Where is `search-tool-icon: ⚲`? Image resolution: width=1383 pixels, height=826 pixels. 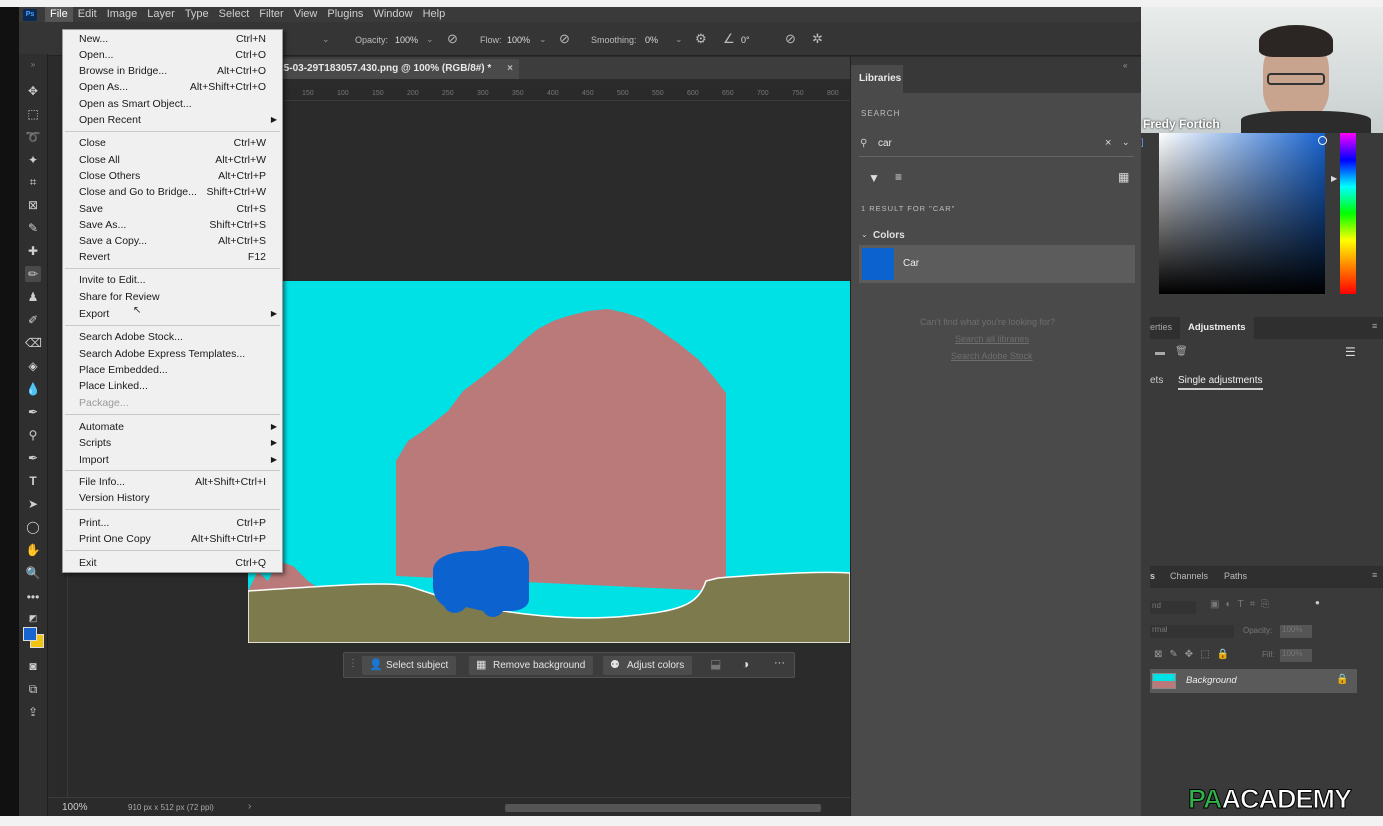 search-tool-icon: ⚲ is located at coordinates (33, 435).